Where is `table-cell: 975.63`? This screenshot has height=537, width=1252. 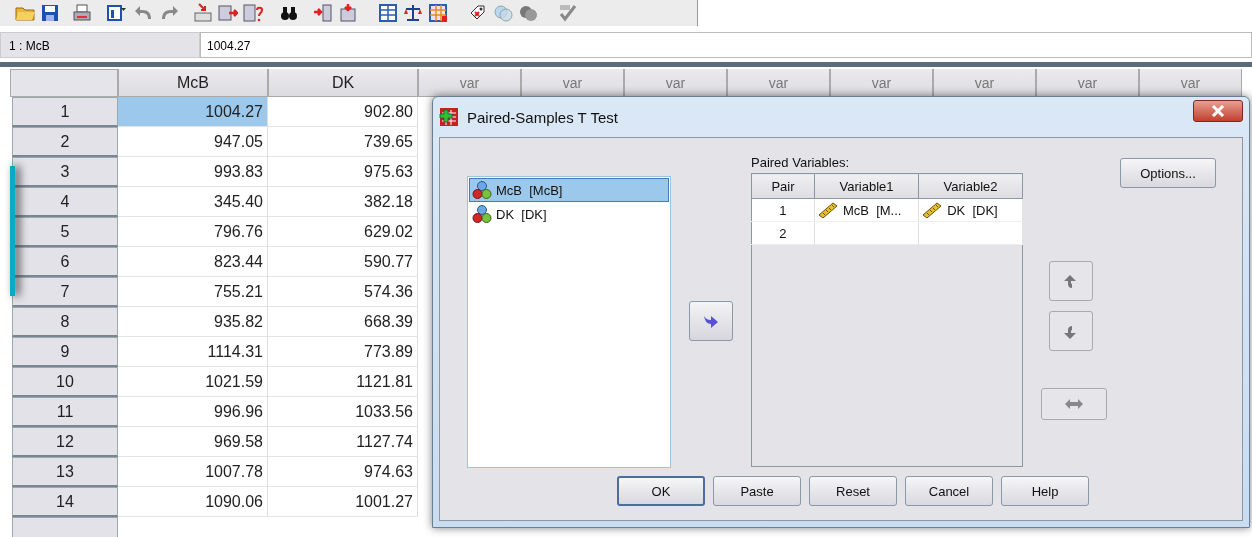
table-cell: 975.63 is located at coordinates (343, 172).